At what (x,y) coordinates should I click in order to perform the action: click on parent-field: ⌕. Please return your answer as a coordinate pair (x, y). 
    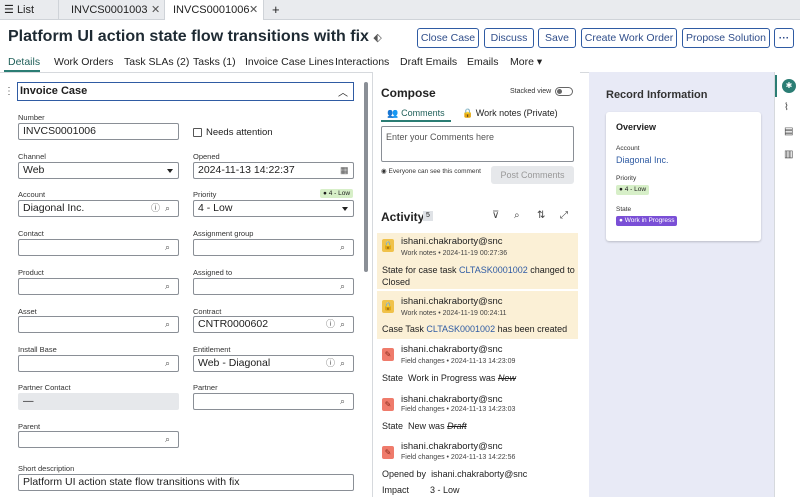
    Looking at the image, I should click on (98, 439).